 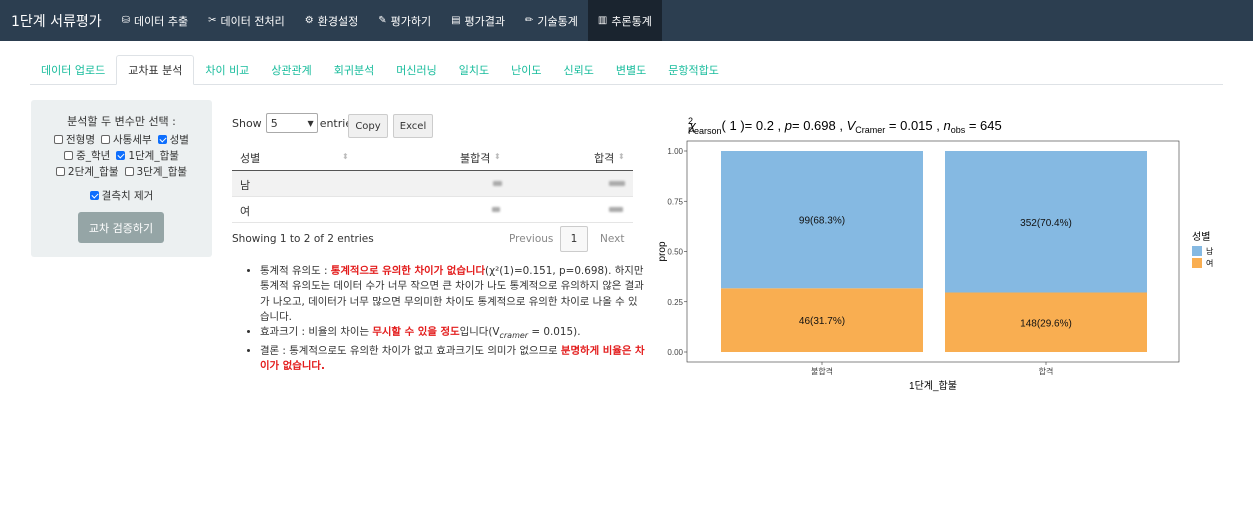 I want to click on copy-button: Copy, so click(x=368, y=126).